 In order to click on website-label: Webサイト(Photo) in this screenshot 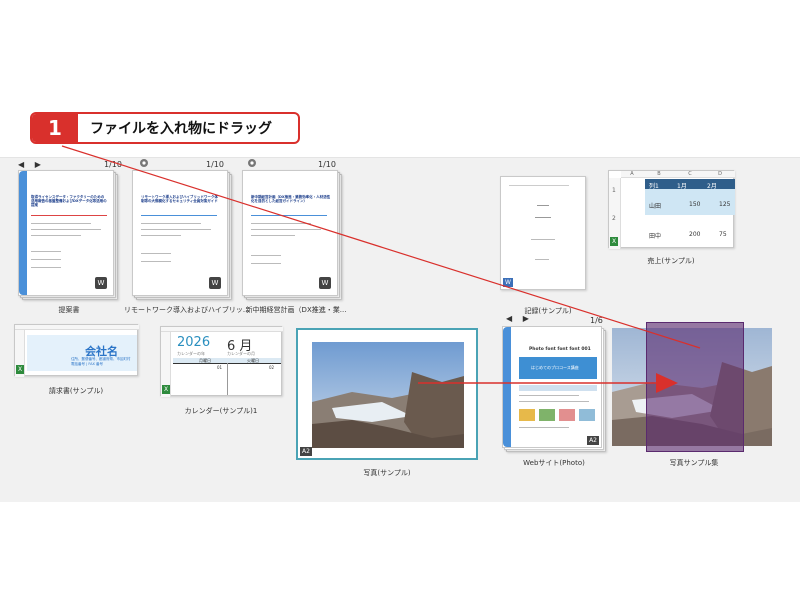, I will do `click(554, 463)`.